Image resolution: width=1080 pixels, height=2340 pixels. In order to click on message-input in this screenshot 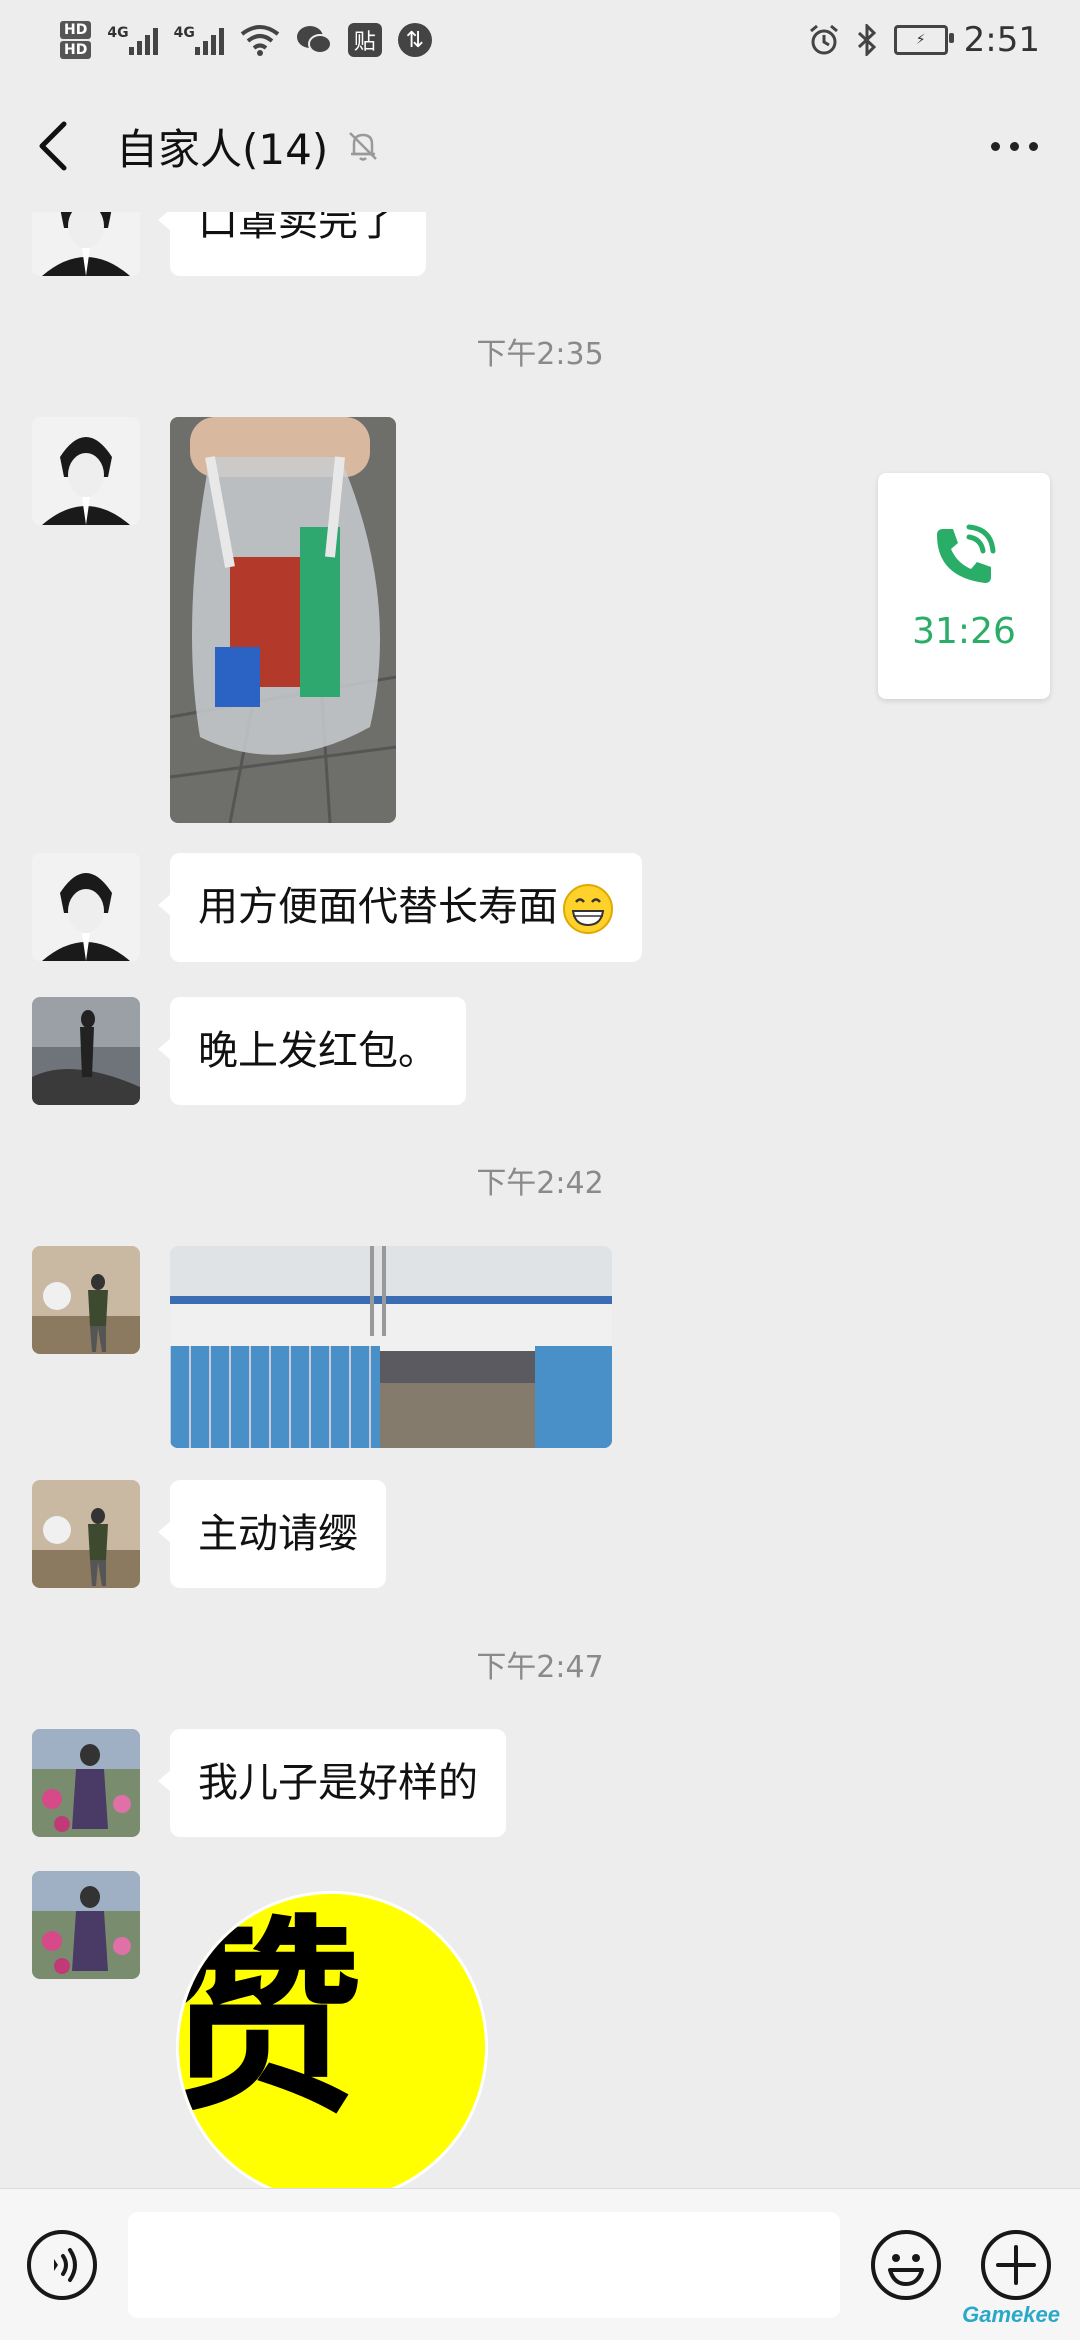, I will do `click(484, 2264)`.